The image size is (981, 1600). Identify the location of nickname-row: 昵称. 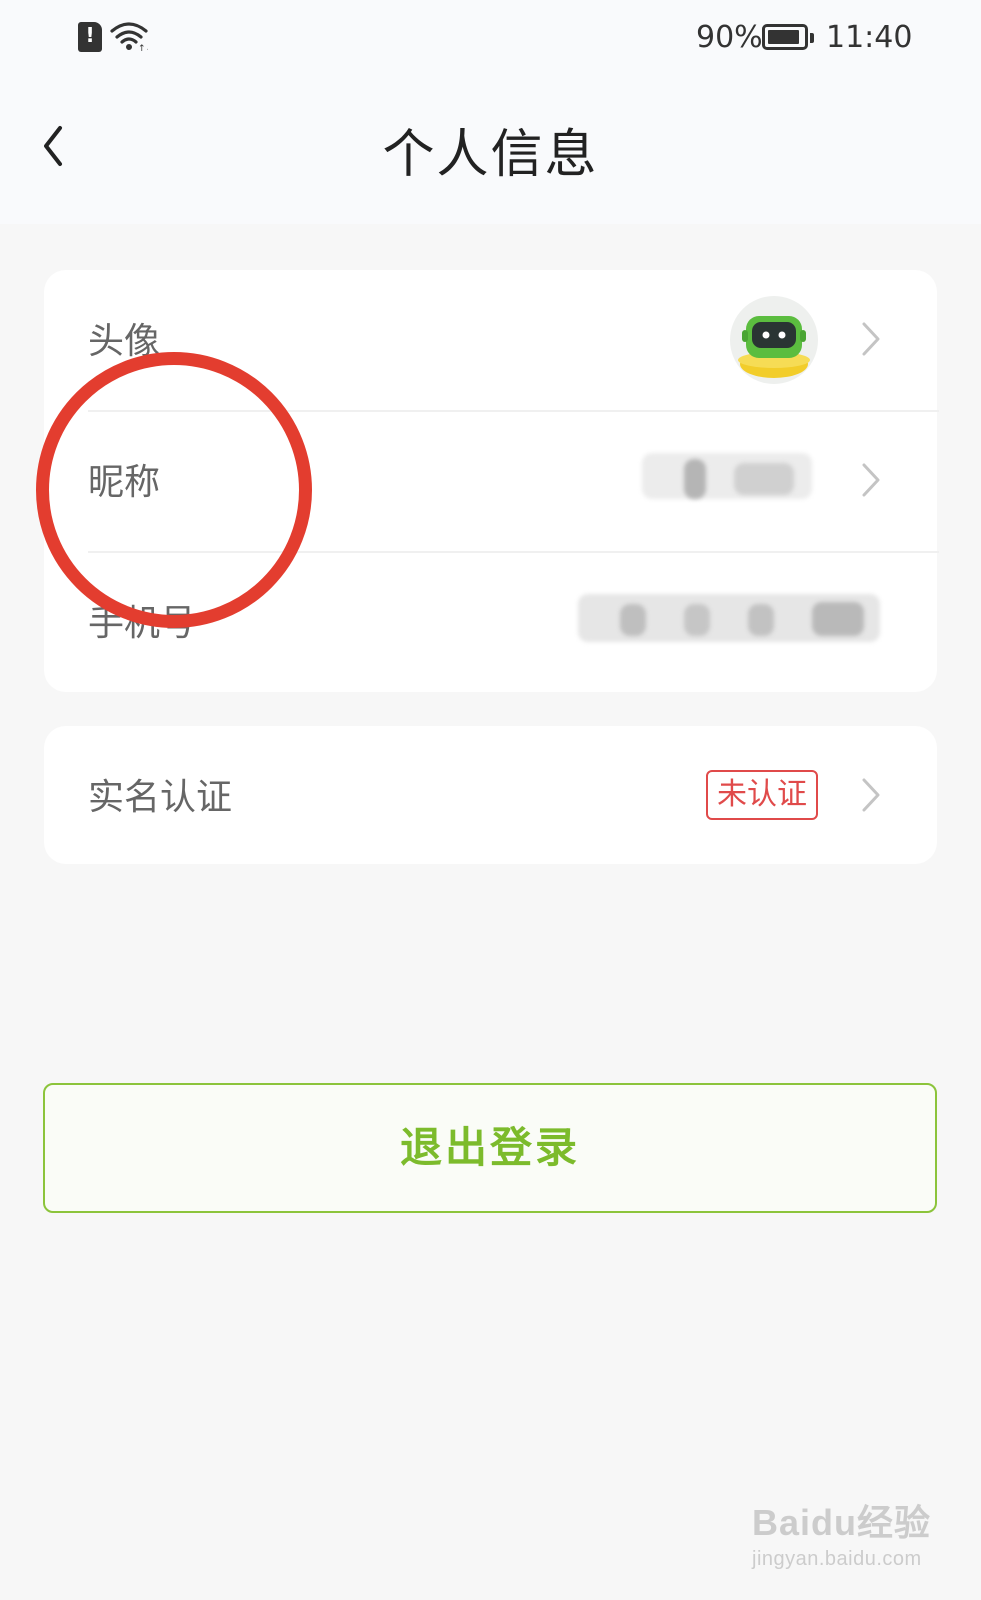
(490, 481).